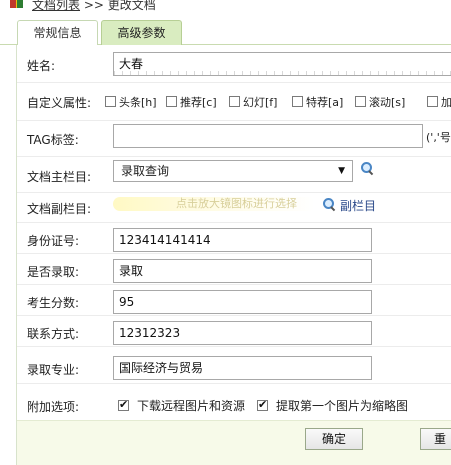  I want to click on reset-button: 重置, so click(435, 439).